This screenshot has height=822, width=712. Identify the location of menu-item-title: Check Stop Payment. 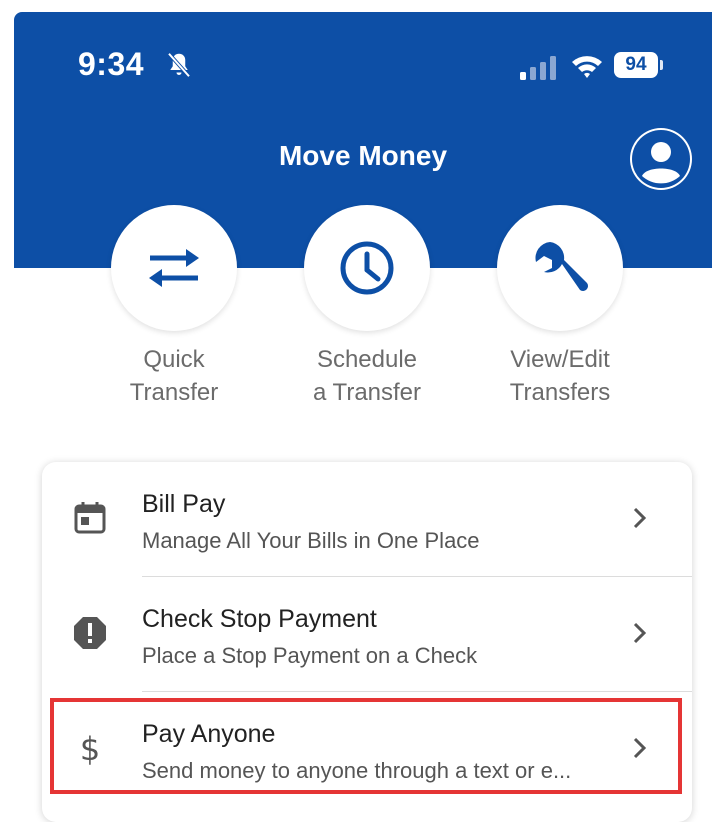
(259, 619).